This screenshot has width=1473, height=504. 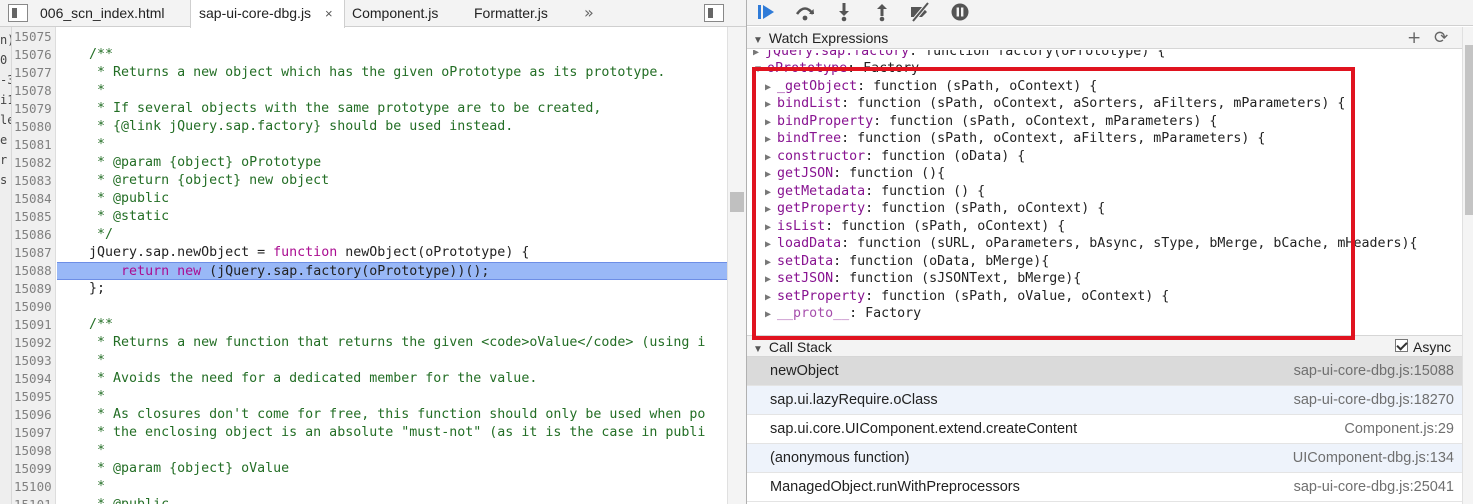 What do you see at coordinates (329, 13) in the screenshot?
I see `close-tab-icon: ×` at bounding box center [329, 13].